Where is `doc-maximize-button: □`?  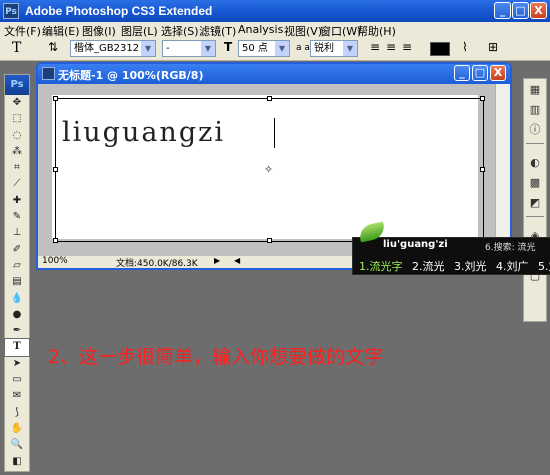 doc-maximize-button: □ is located at coordinates (480, 73).